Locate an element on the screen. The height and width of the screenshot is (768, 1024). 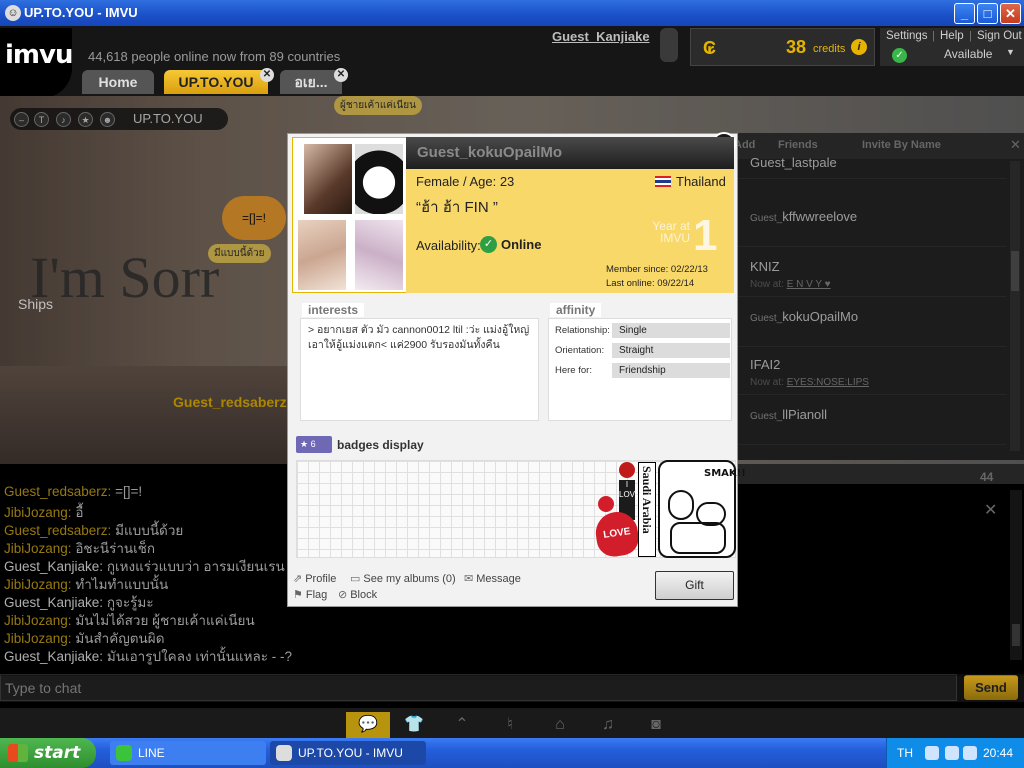
heart-badge is located at coordinates (606, 504).